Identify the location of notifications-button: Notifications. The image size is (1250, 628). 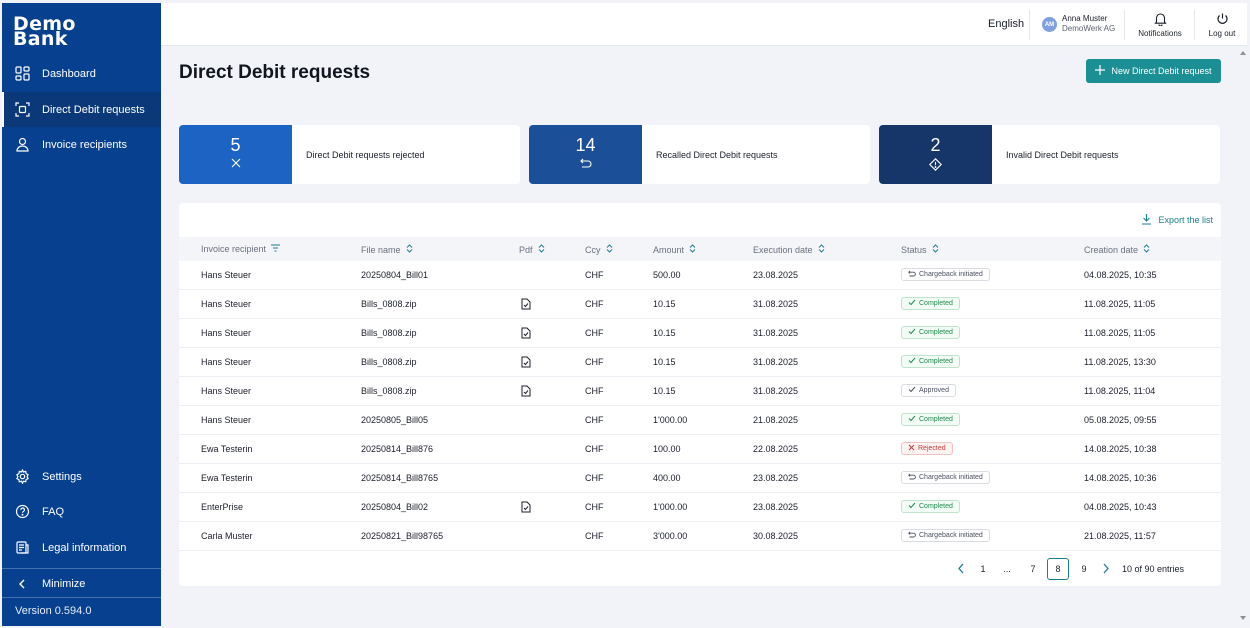
(1160, 26).